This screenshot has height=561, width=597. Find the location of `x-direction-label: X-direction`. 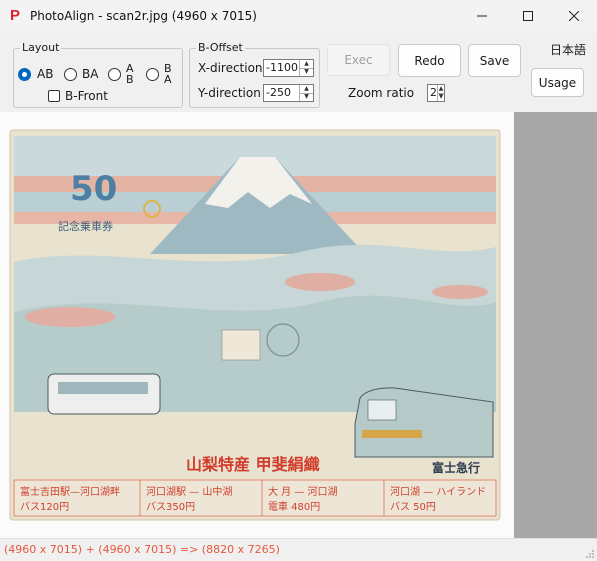

x-direction-label: X-direction is located at coordinates (230, 68).